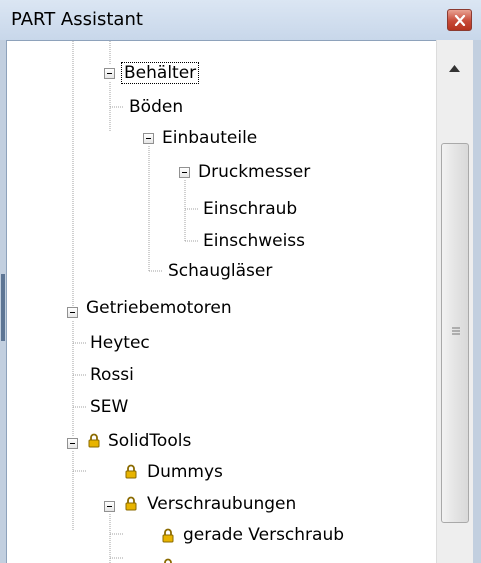 This screenshot has height=563, width=481. What do you see at coordinates (149, 441) in the screenshot?
I see `tree-item-label: SolidTools` at bounding box center [149, 441].